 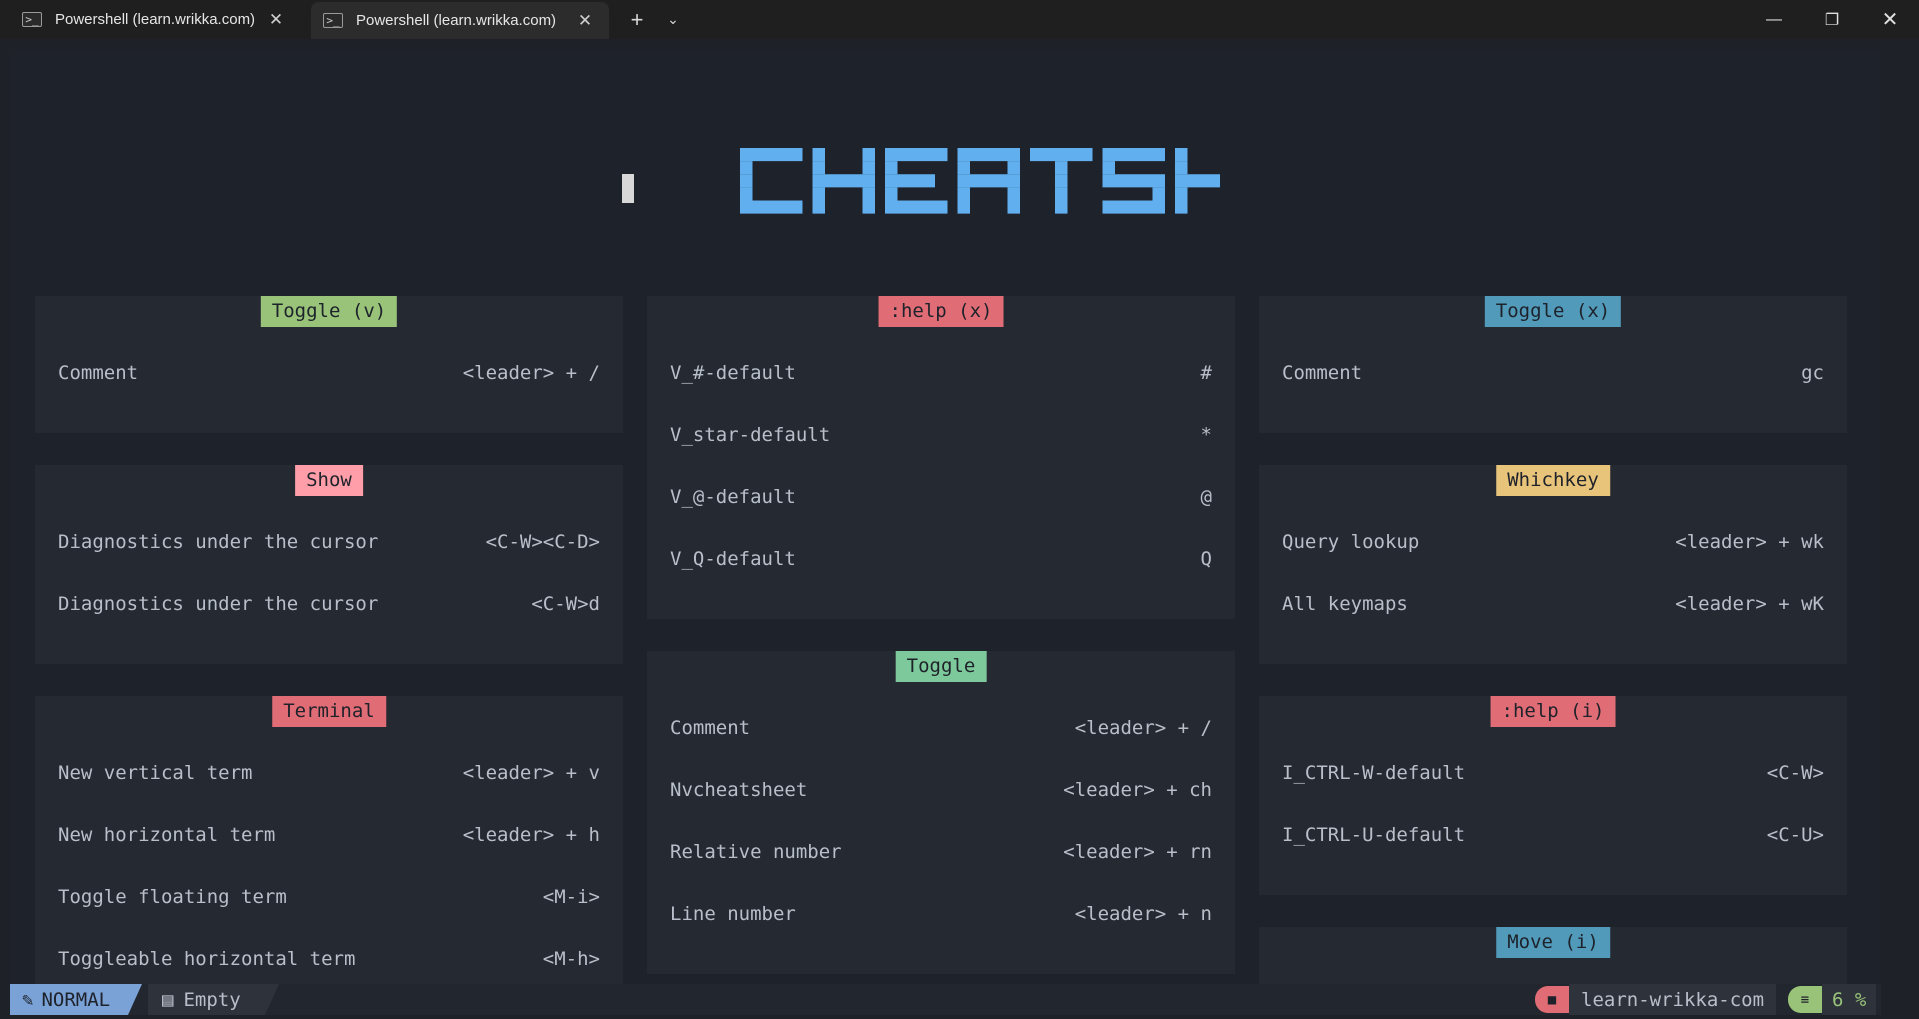 What do you see at coordinates (1206, 435) in the screenshot?
I see `keymap-keys: *` at bounding box center [1206, 435].